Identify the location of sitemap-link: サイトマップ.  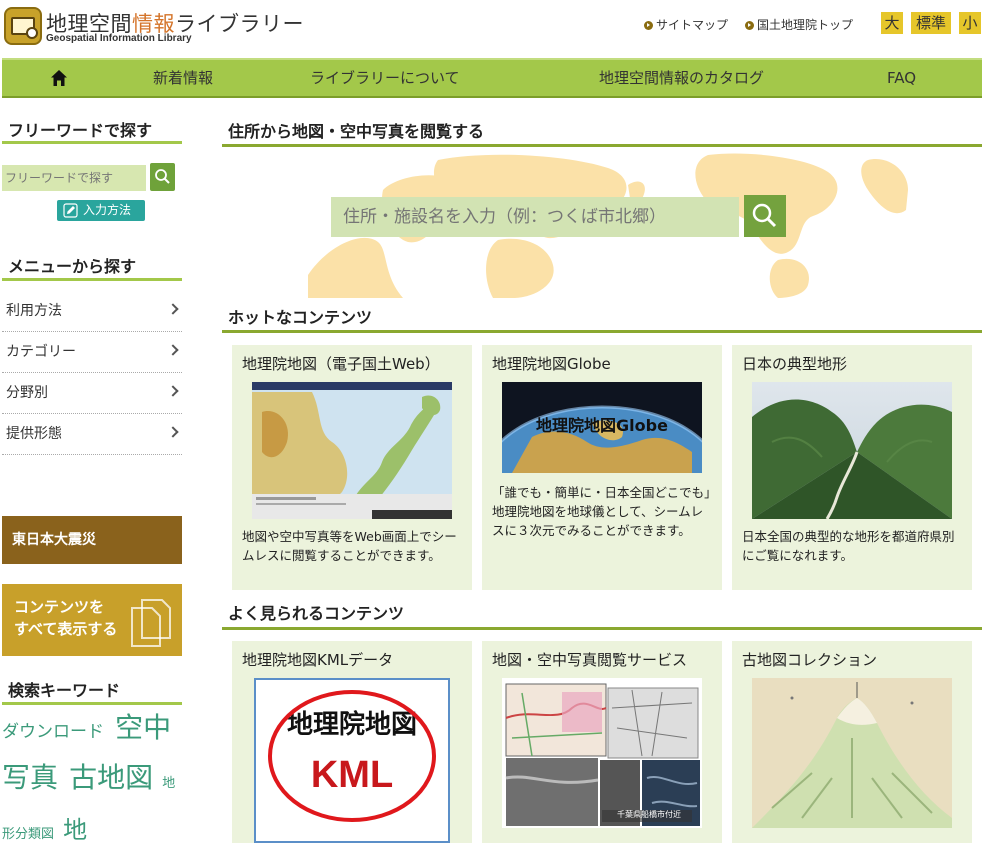
(686, 24).